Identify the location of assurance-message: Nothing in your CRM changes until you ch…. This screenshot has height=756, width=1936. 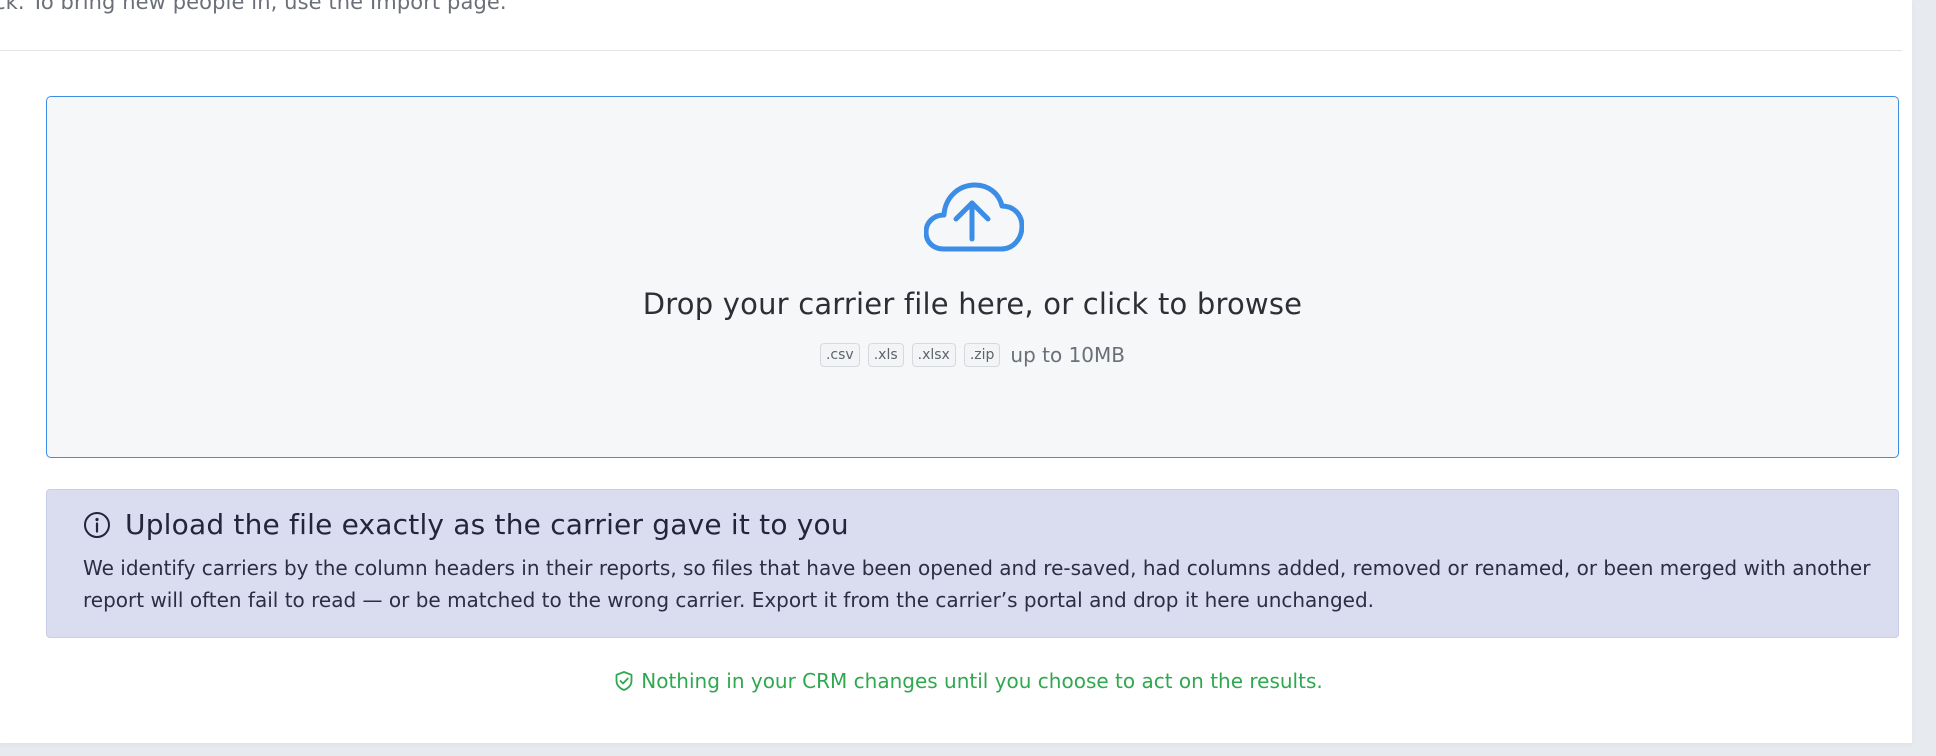
(968, 681).